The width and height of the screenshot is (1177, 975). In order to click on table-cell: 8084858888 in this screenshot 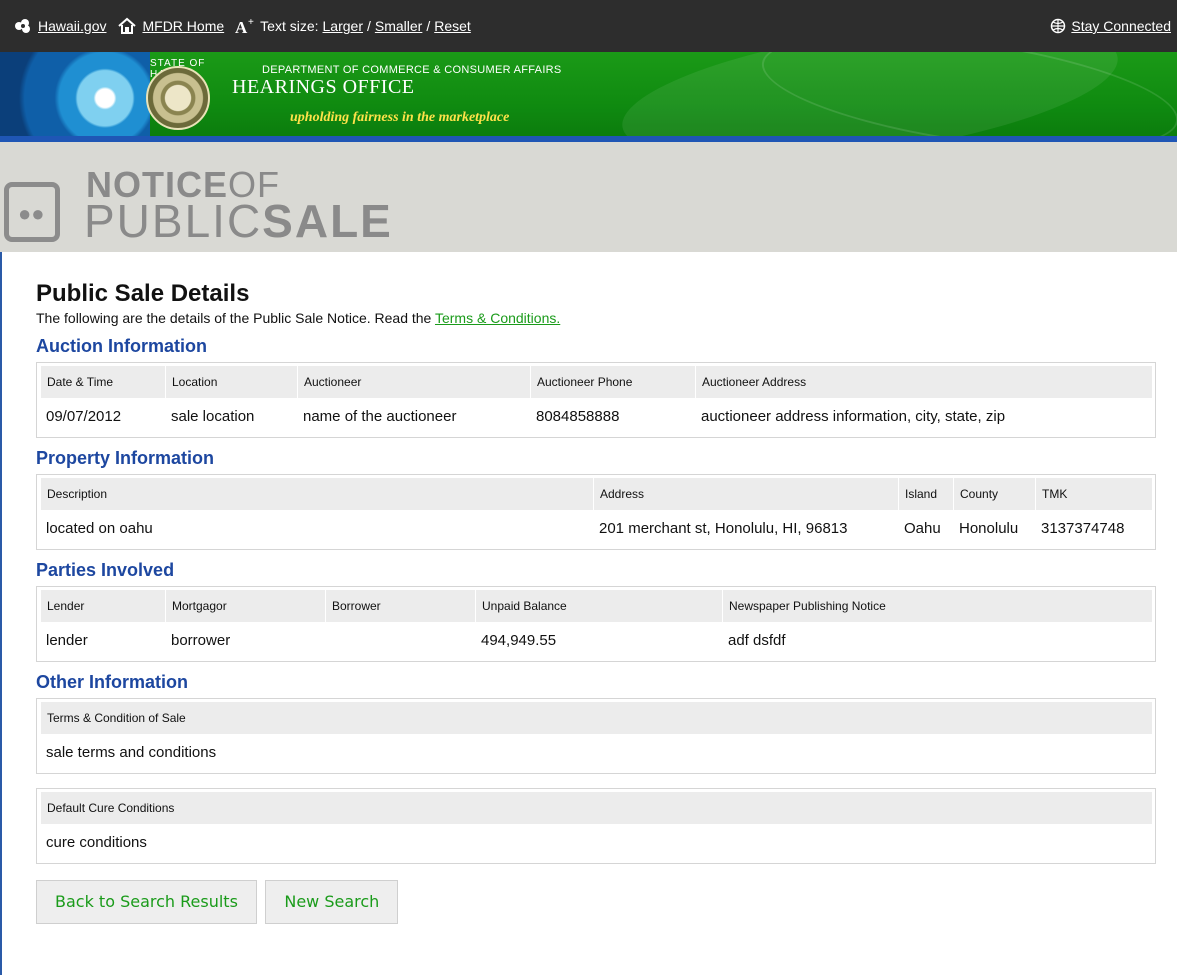, I will do `click(578, 416)`.